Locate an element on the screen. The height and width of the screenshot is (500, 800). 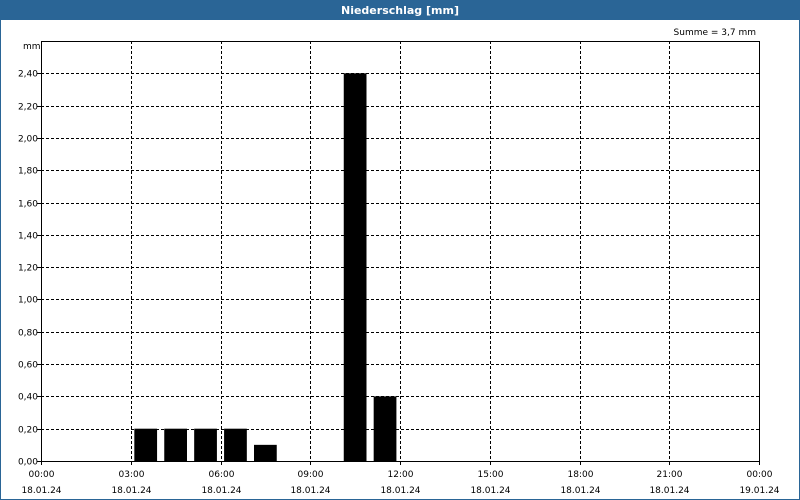
y-tick-label: 0,00 is located at coordinates (28, 463).